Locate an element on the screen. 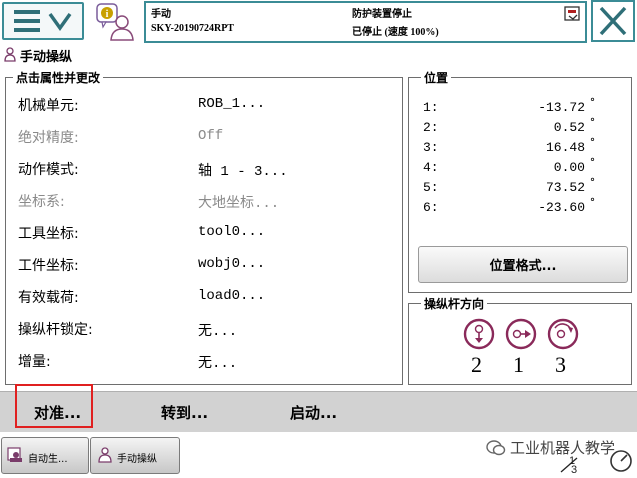  position-index: 5: is located at coordinates (431, 187).